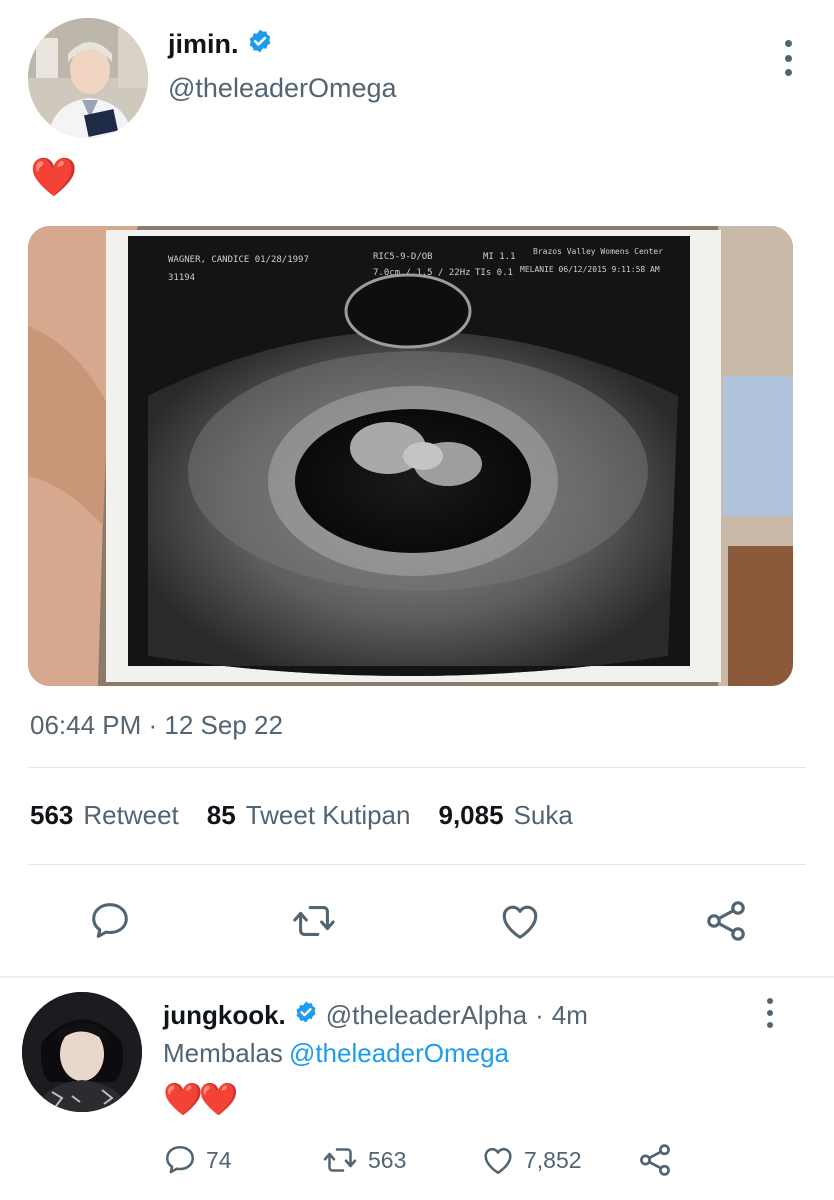 The height and width of the screenshot is (1200, 834). What do you see at coordinates (197, 1160) in the screenshot?
I see `reply-reply-button: 74` at bounding box center [197, 1160].